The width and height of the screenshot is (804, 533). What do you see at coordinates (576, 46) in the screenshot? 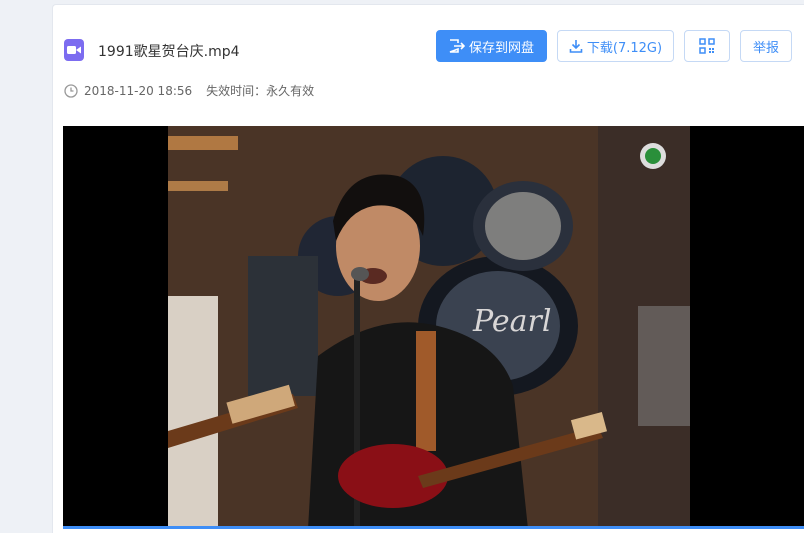
I see `download-icon` at bounding box center [576, 46].